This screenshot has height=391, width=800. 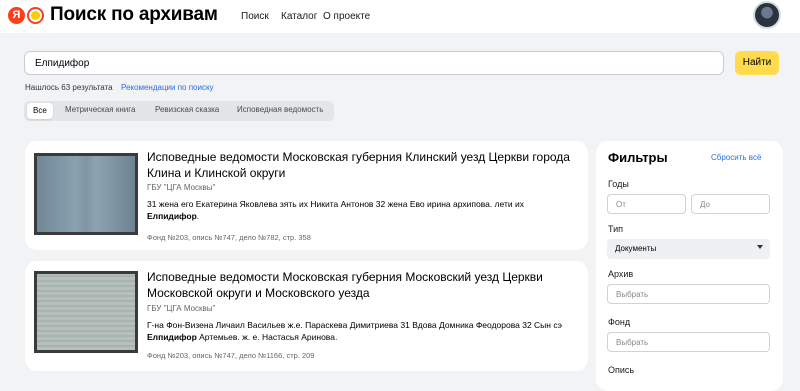 What do you see at coordinates (760, 247) in the screenshot?
I see `chevron-down-icon` at bounding box center [760, 247].